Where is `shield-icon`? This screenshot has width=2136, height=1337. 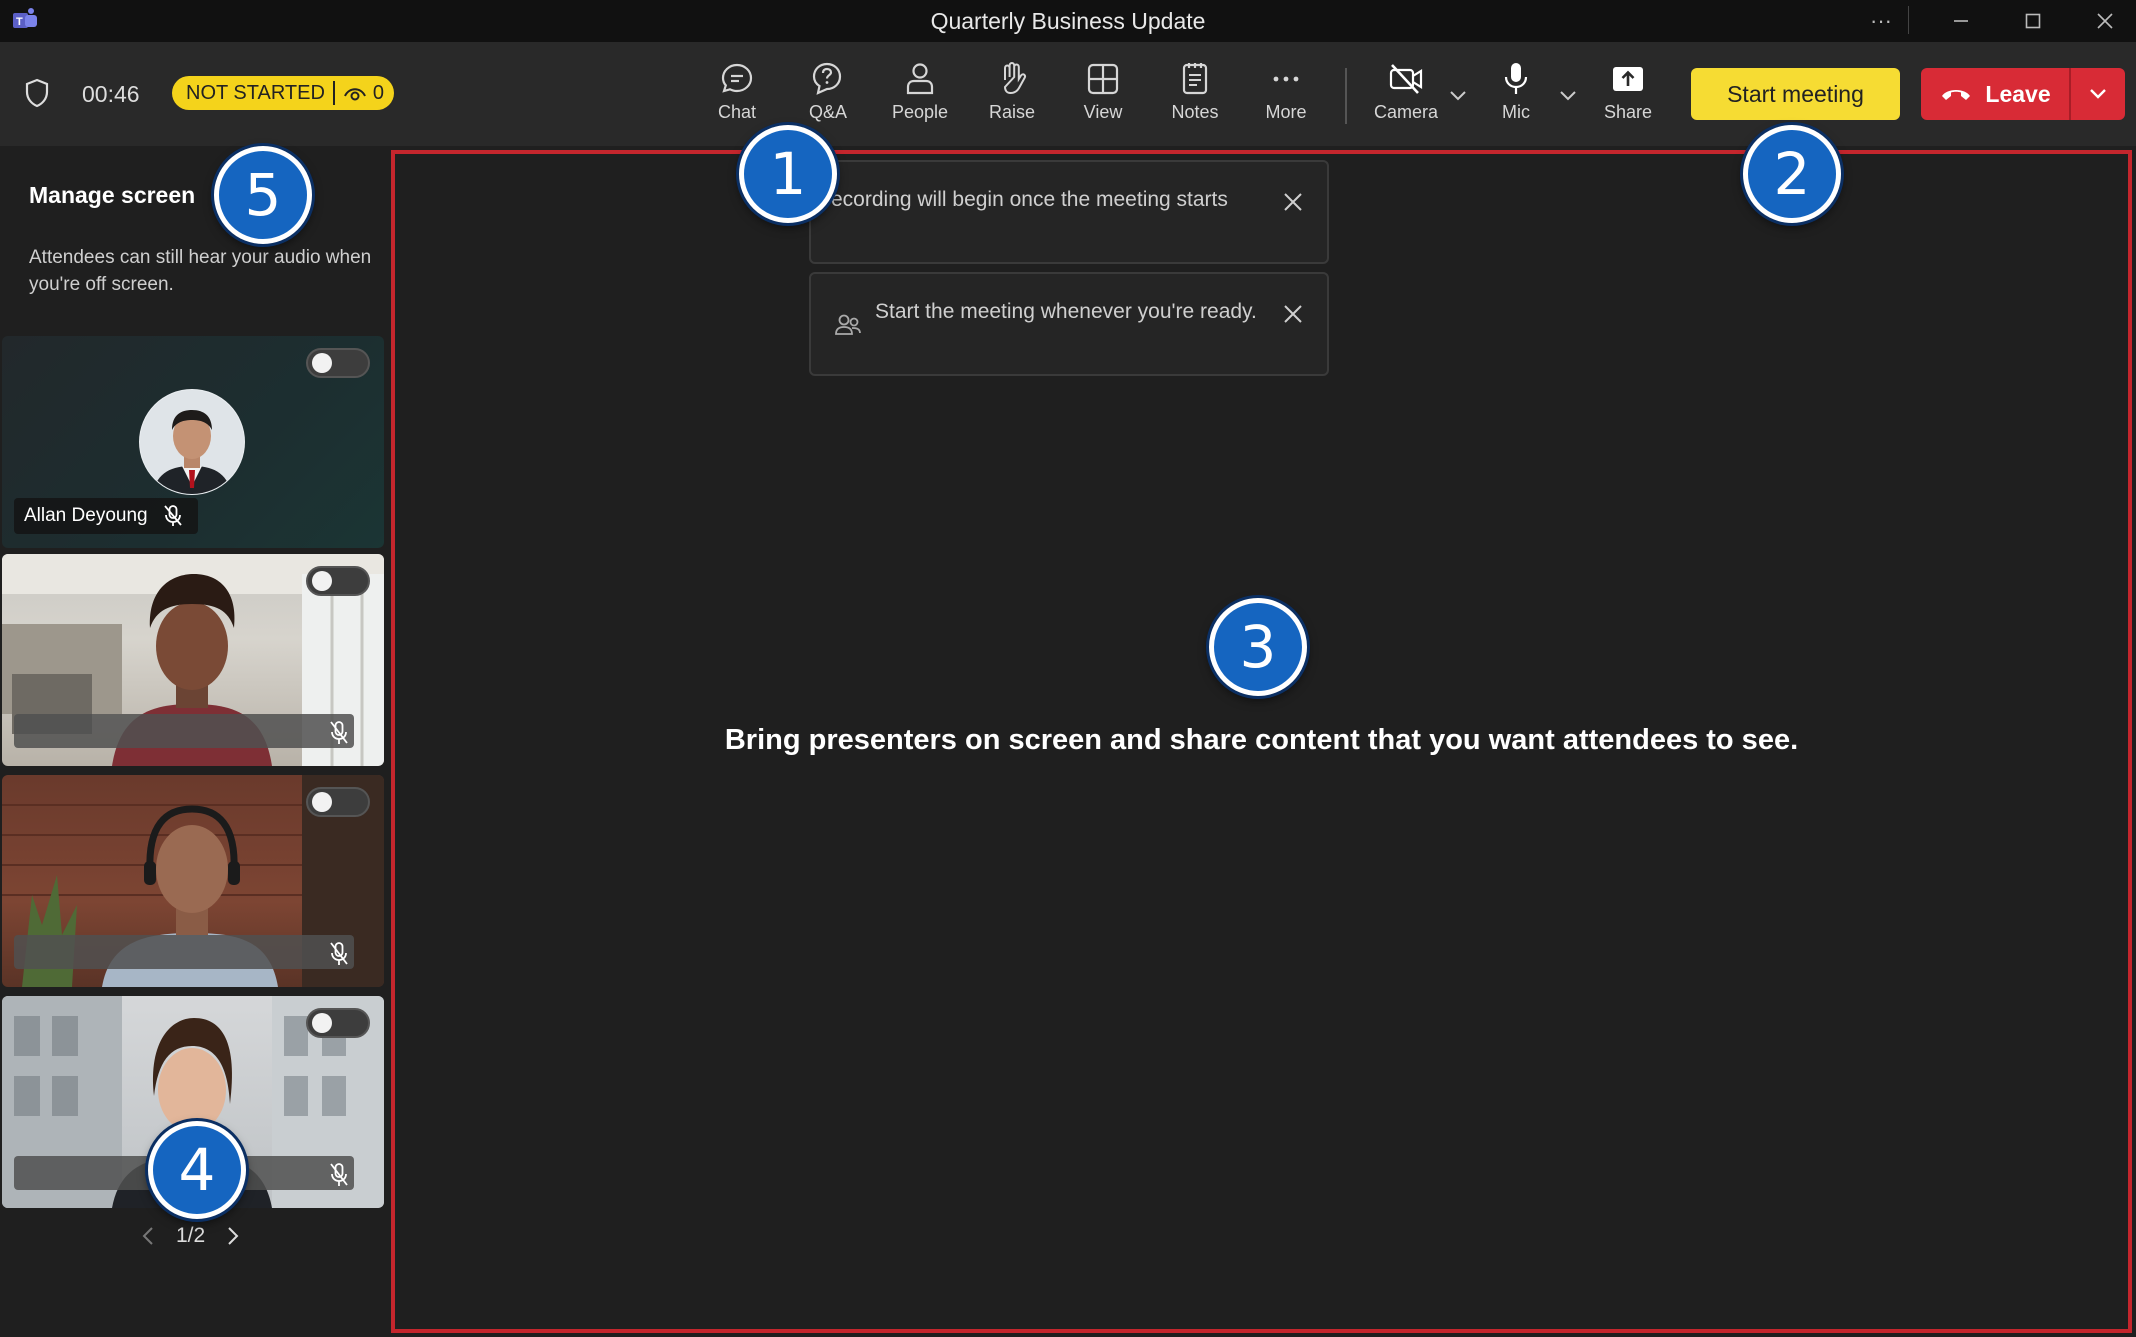 shield-icon is located at coordinates (37, 93).